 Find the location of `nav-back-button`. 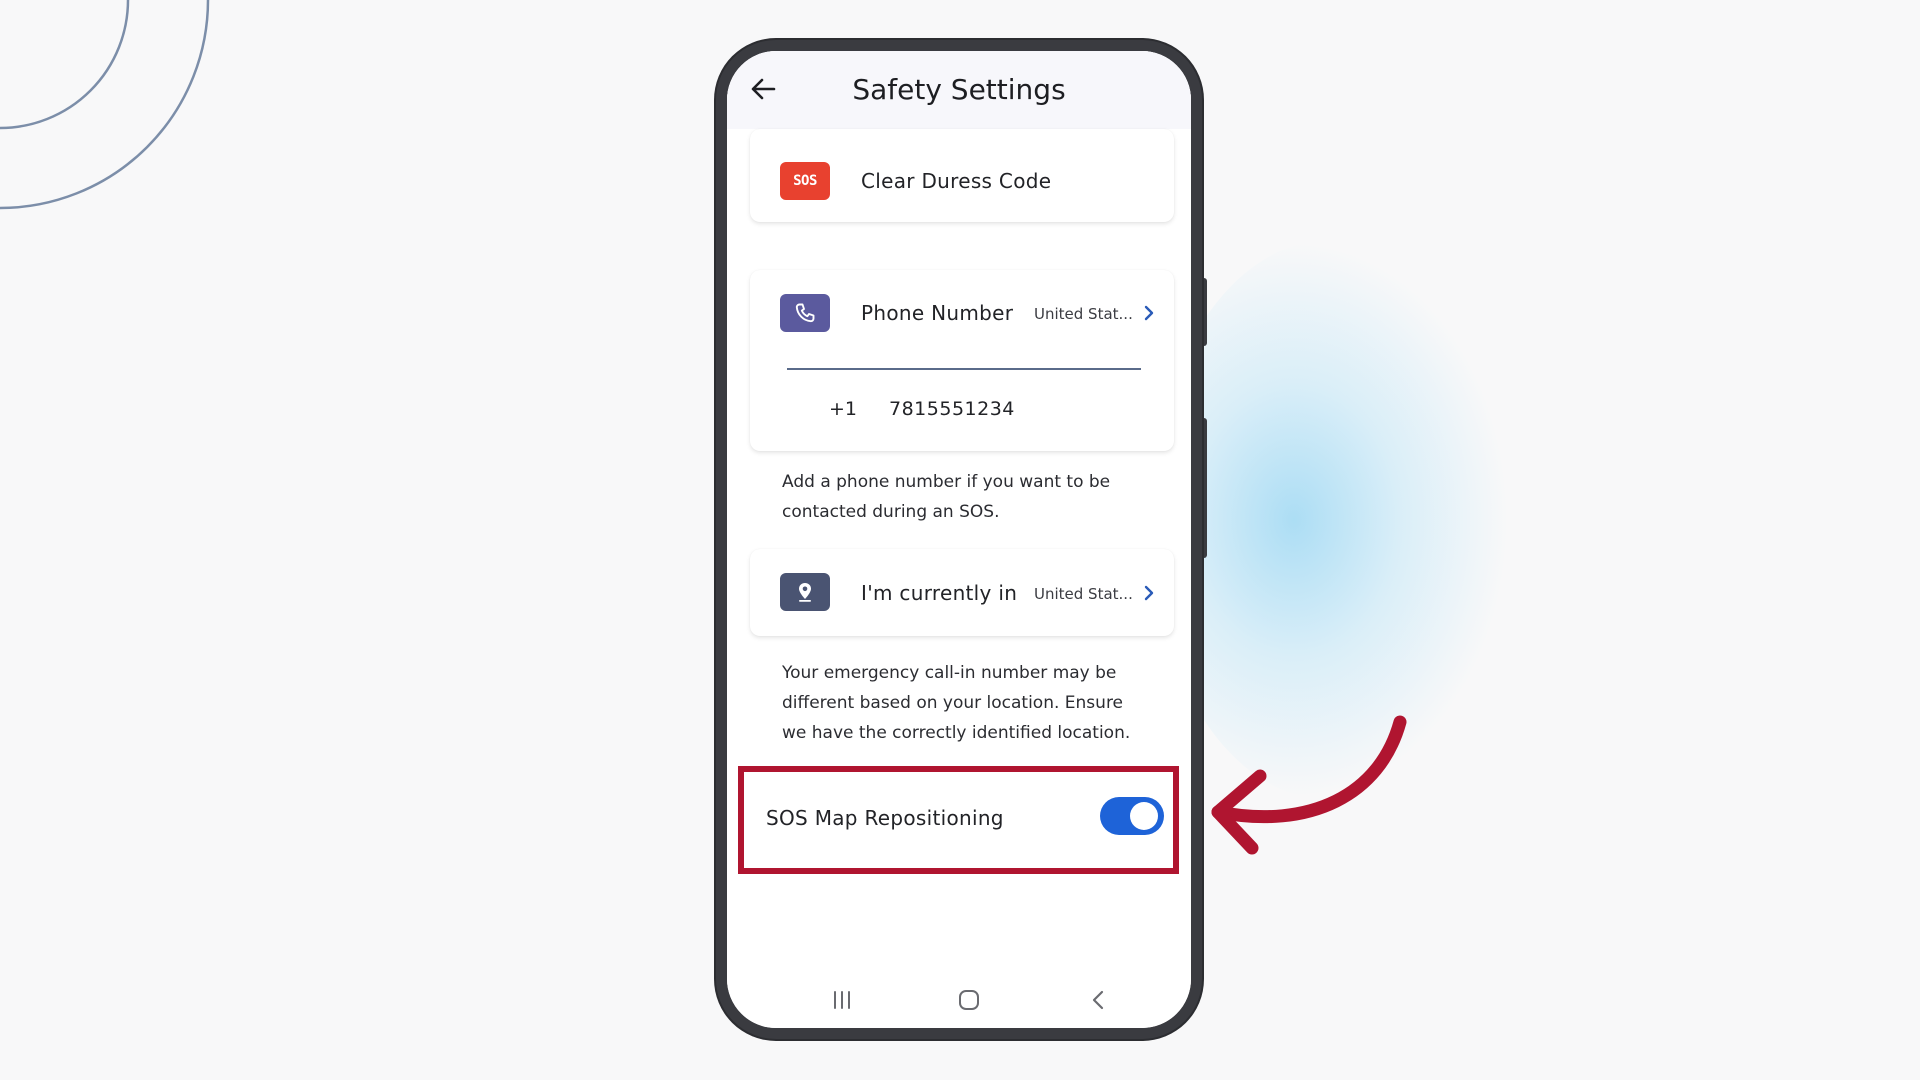

nav-back-button is located at coordinates (1099, 1000).